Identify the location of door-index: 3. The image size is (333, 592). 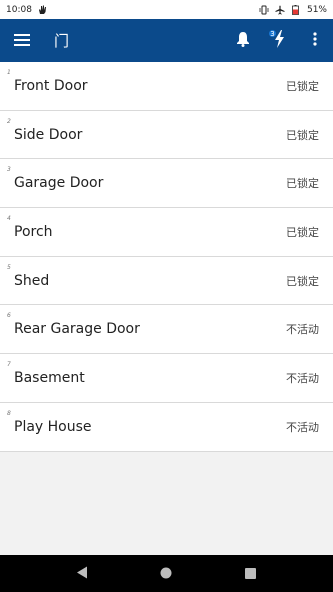
(9, 170).